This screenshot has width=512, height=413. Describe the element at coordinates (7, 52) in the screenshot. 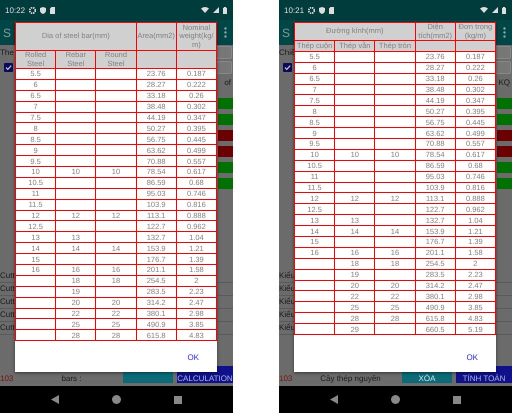

I see `label: The` at that location.